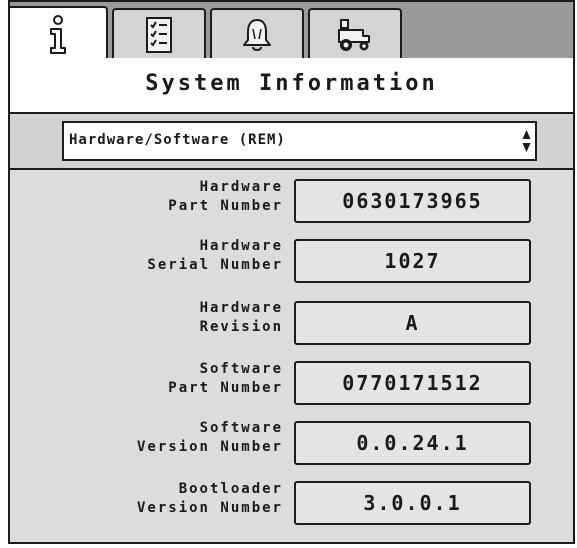 This screenshot has width=577, height=548. I want to click on field-label-hardware-serial-number: Hardware Serial Number, so click(215, 255).